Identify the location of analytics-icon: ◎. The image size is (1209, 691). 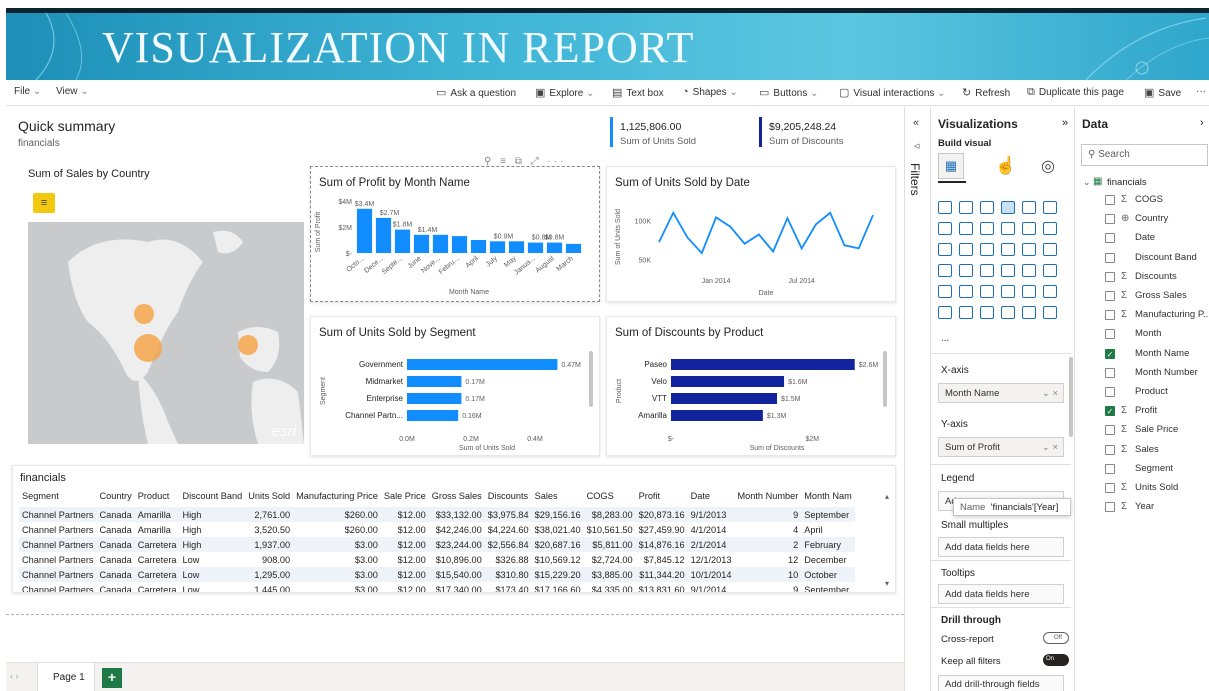
(1048, 166).